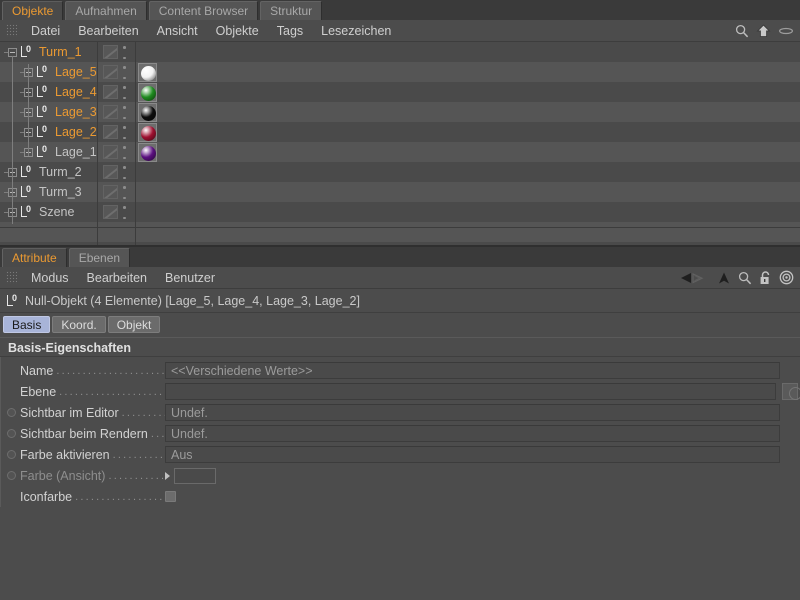 This screenshot has width=800, height=600. I want to click on up-arrow-icon, so click(724, 278).